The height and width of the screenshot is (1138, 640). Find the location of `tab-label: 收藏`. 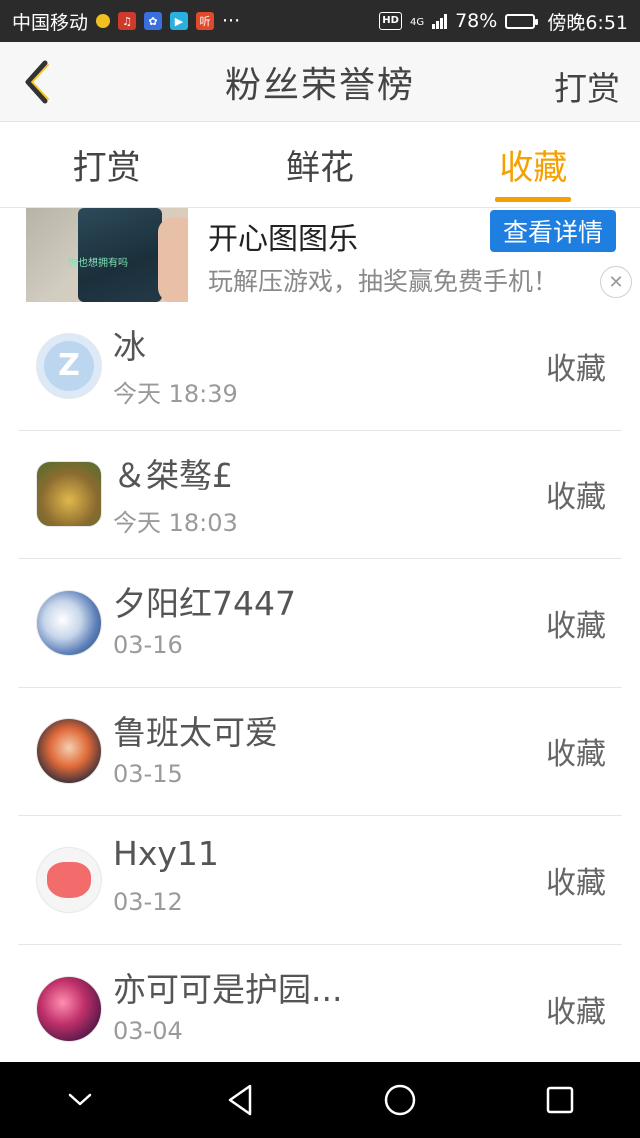

tab-label: 收藏 is located at coordinates (533, 168).